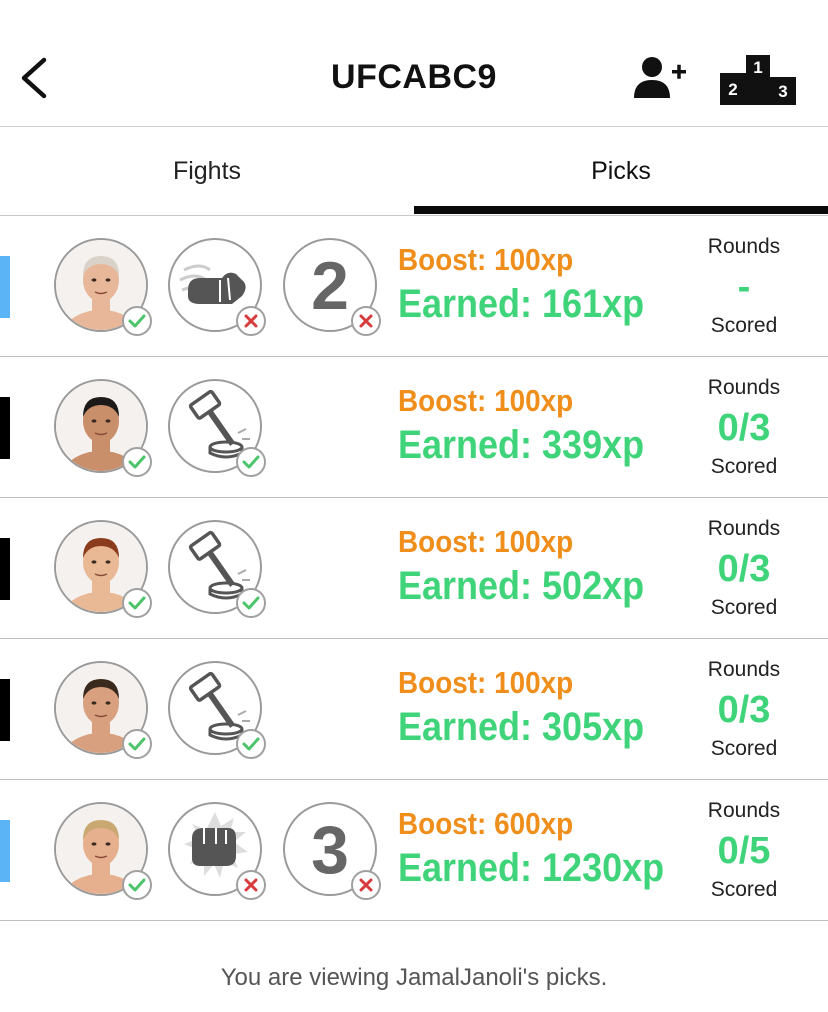 Image resolution: width=828 pixels, height=1012 pixels. Describe the element at coordinates (521, 586) in the screenshot. I see `earned-label: Earned: 502xp` at that location.